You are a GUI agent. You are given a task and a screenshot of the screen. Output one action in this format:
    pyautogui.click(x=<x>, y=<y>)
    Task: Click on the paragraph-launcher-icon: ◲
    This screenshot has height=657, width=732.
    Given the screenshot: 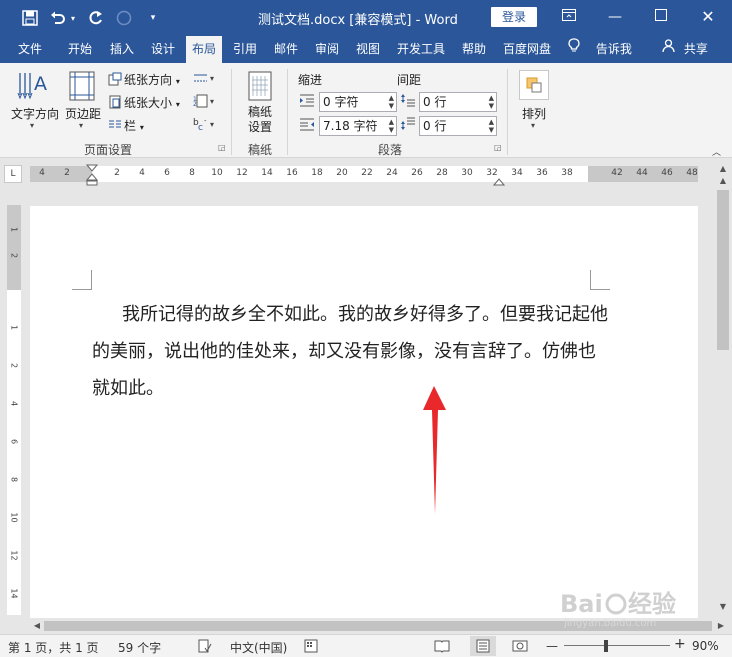 What is the action you would take?
    pyautogui.click(x=499, y=148)
    